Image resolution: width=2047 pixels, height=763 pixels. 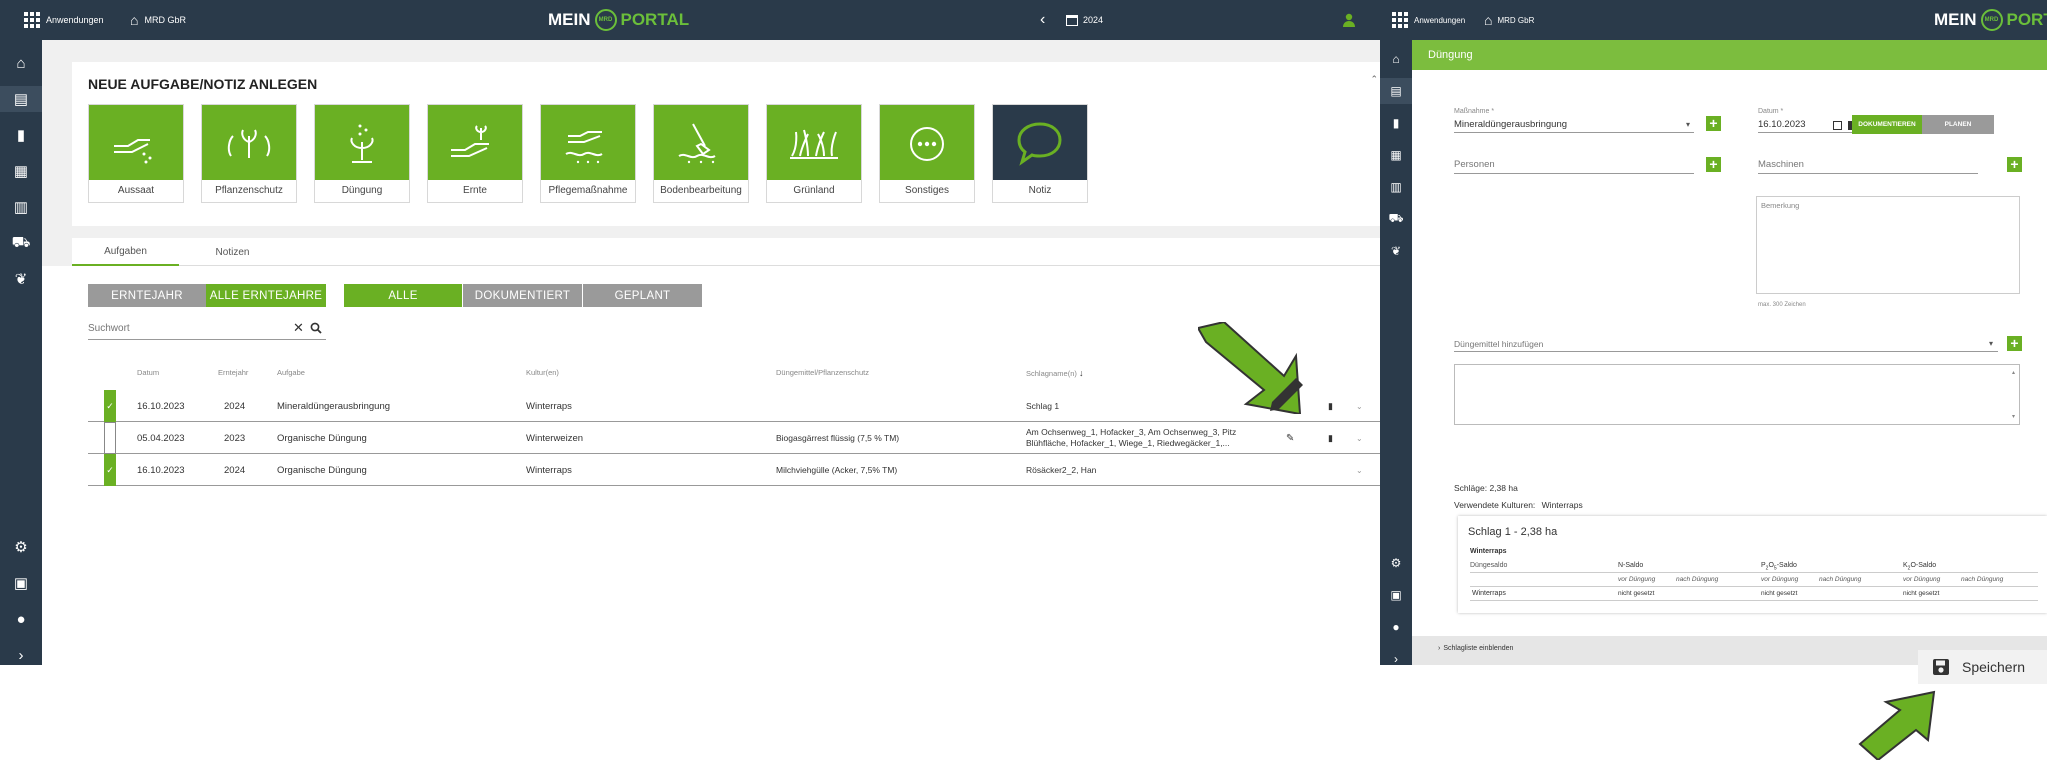 What do you see at coordinates (1054, 373) in the screenshot?
I see `col-schlag: Schlagname(n) ↓` at bounding box center [1054, 373].